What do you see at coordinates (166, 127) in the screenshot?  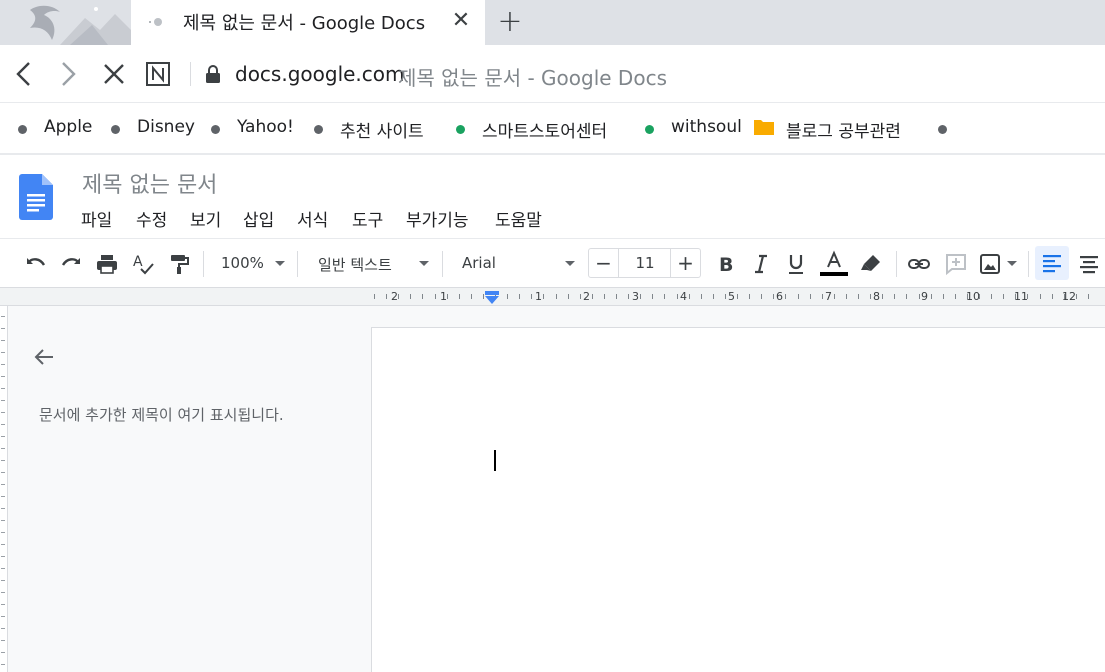 I see `bookmark-disney: Disney` at bounding box center [166, 127].